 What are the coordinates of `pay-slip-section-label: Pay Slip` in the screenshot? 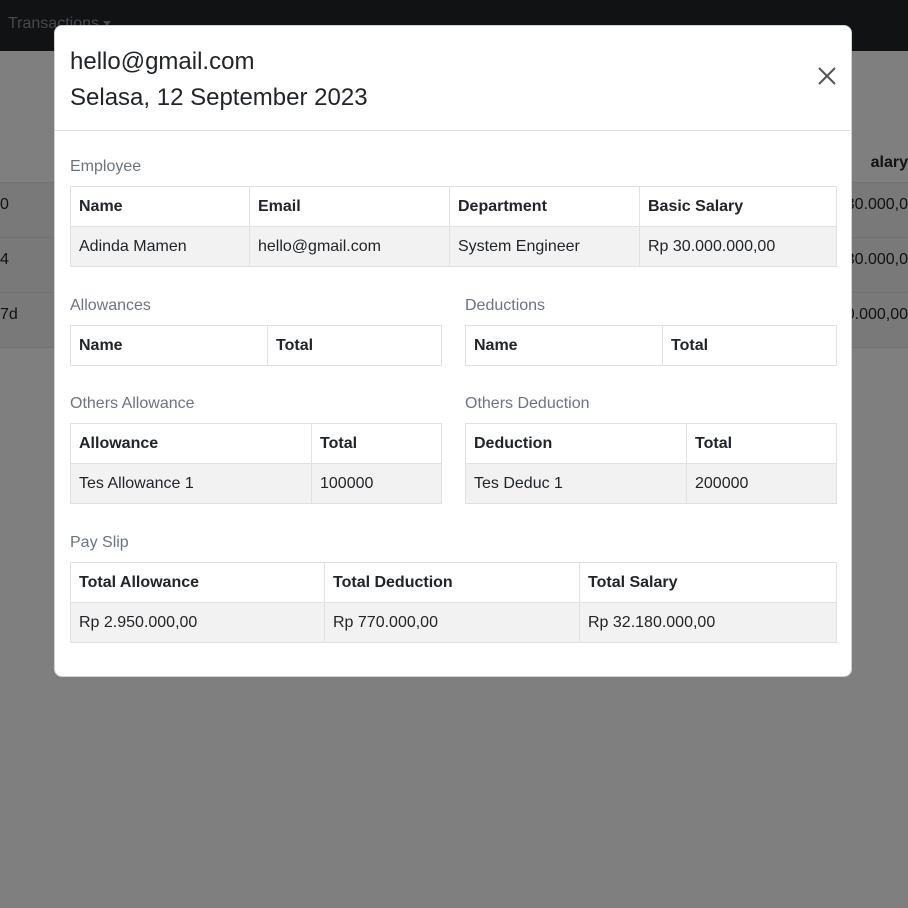 It's located at (99, 542).